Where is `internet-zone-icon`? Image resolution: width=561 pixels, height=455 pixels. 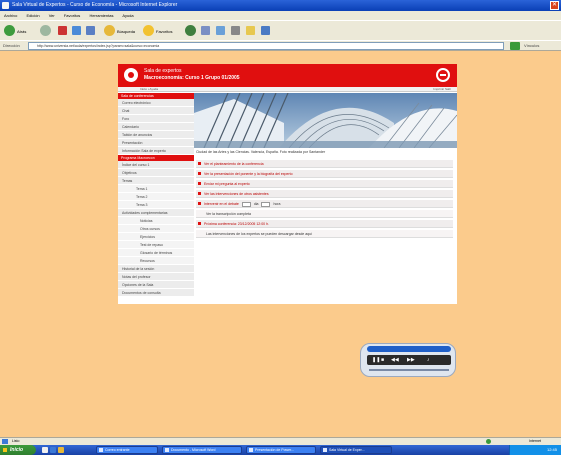 internet-zone-icon is located at coordinates (488, 441).